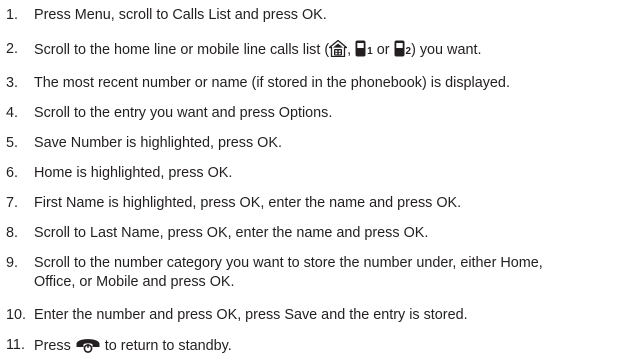 The height and width of the screenshot is (362, 637). Describe the element at coordinates (53, 282) in the screenshot. I see `office-term: Office` at that location.